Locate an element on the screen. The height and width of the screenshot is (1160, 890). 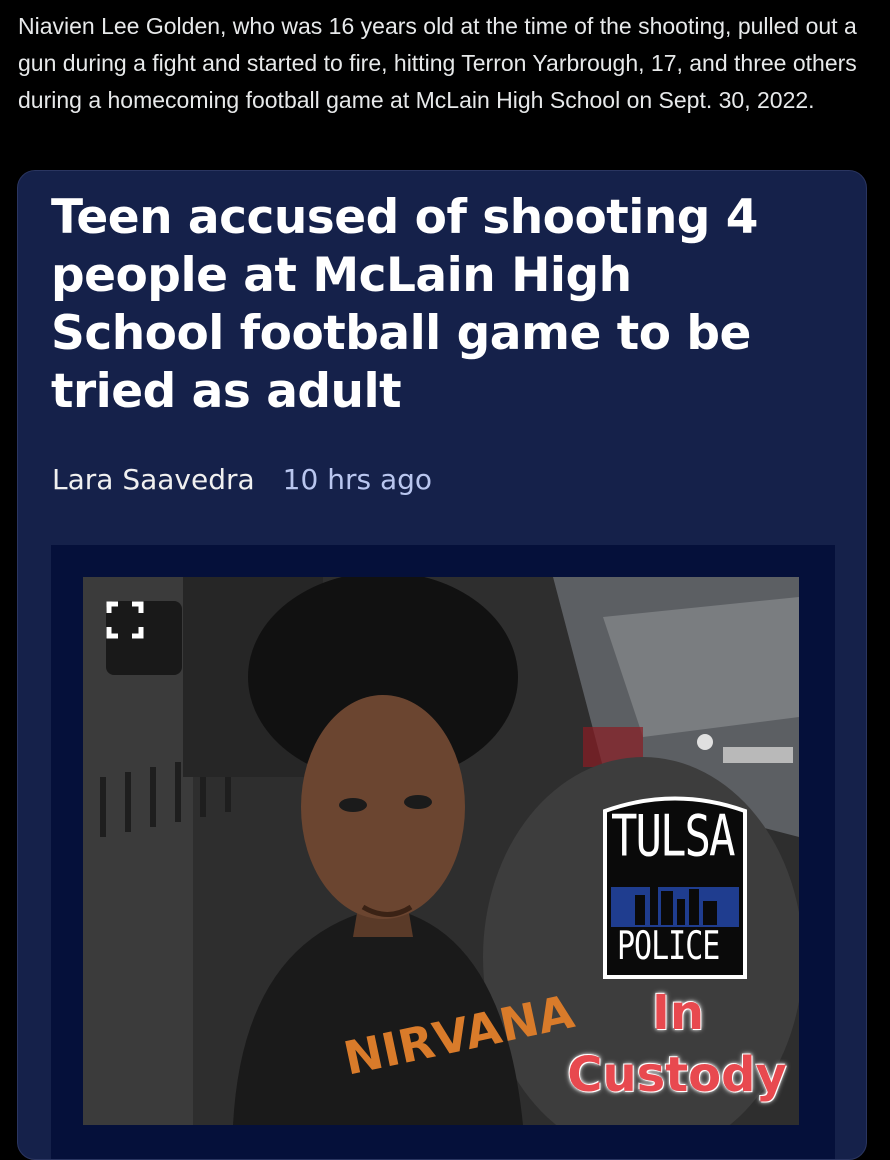
author-name: Lara Saavedra is located at coordinates (153, 479).